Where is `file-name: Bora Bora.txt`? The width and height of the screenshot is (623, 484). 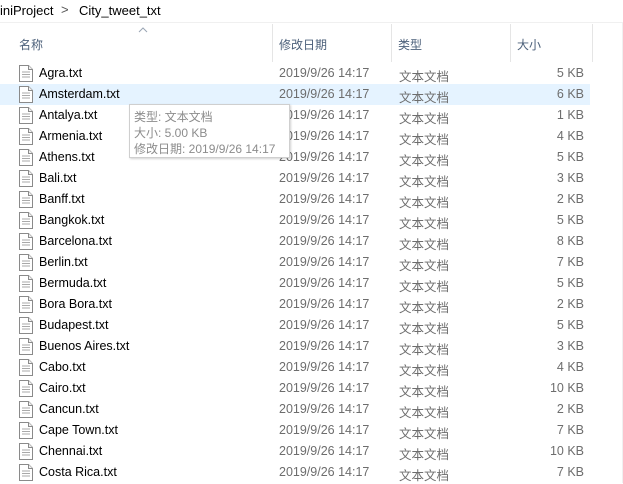
file-name: Bora Bora.txt is located at coordinates (75, 304).